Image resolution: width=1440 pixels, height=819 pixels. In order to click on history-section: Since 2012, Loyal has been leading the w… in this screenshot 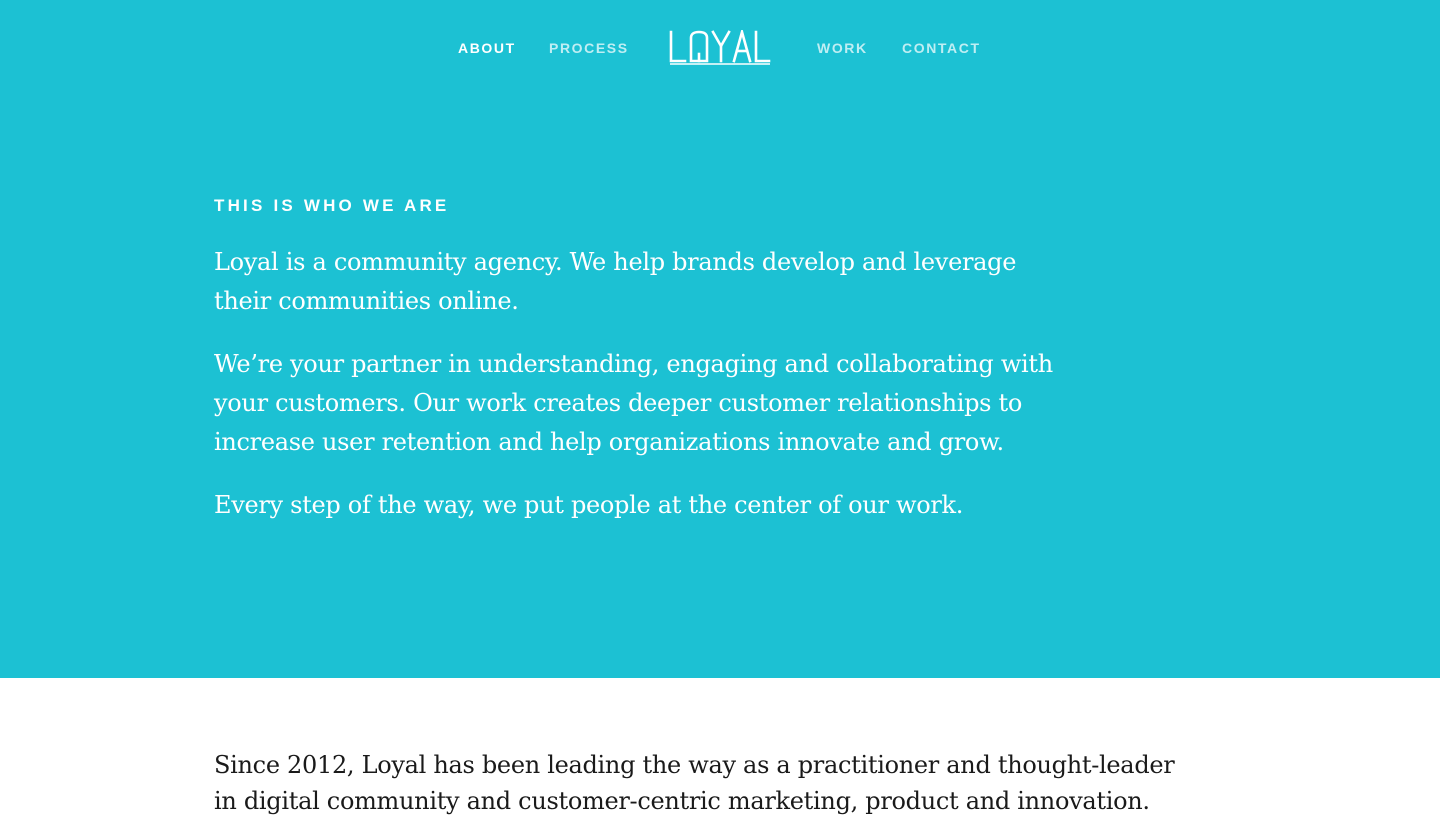, I will do `click(704, 783)`.